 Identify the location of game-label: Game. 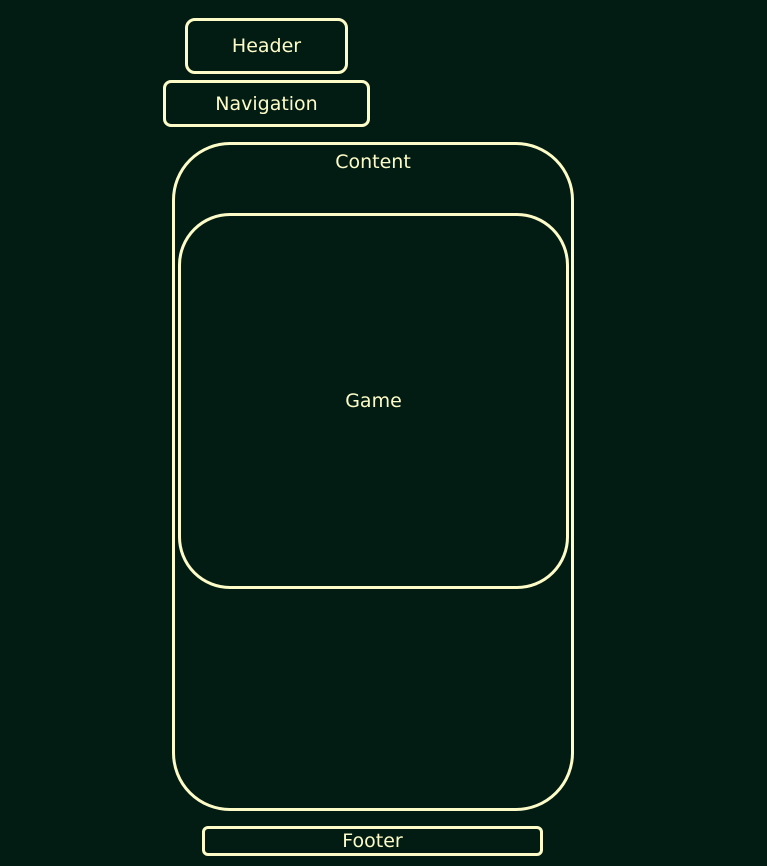
(373, 401).